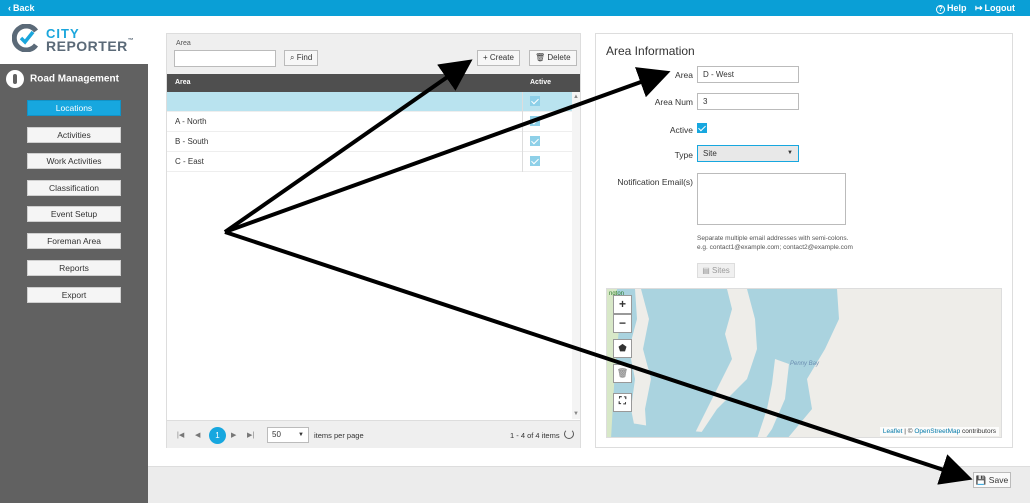  Describe the element at coordinates (183, 43) in the screenshot. I see `search-label: Area` at that location.